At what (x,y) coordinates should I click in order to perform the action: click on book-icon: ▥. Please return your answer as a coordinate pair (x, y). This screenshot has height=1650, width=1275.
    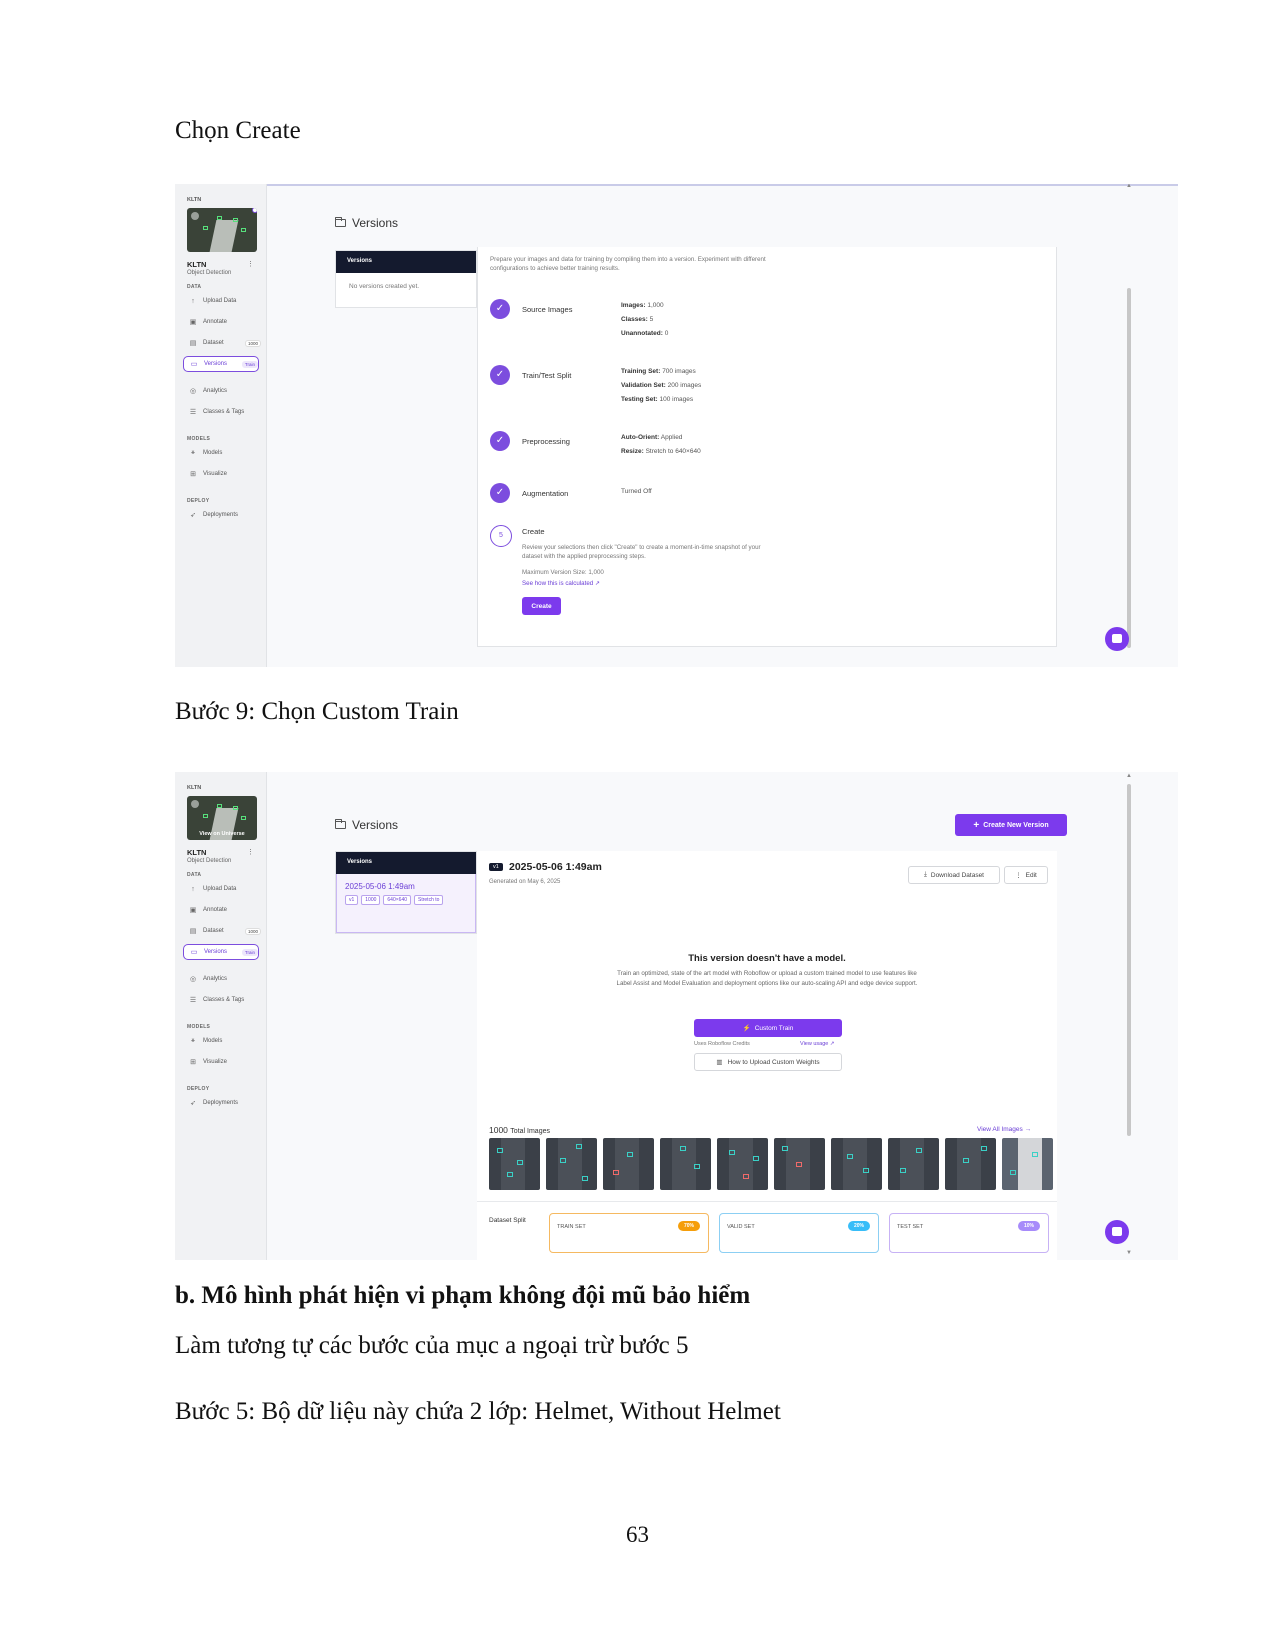
    Looking at the image, I should click on (719, 1062).